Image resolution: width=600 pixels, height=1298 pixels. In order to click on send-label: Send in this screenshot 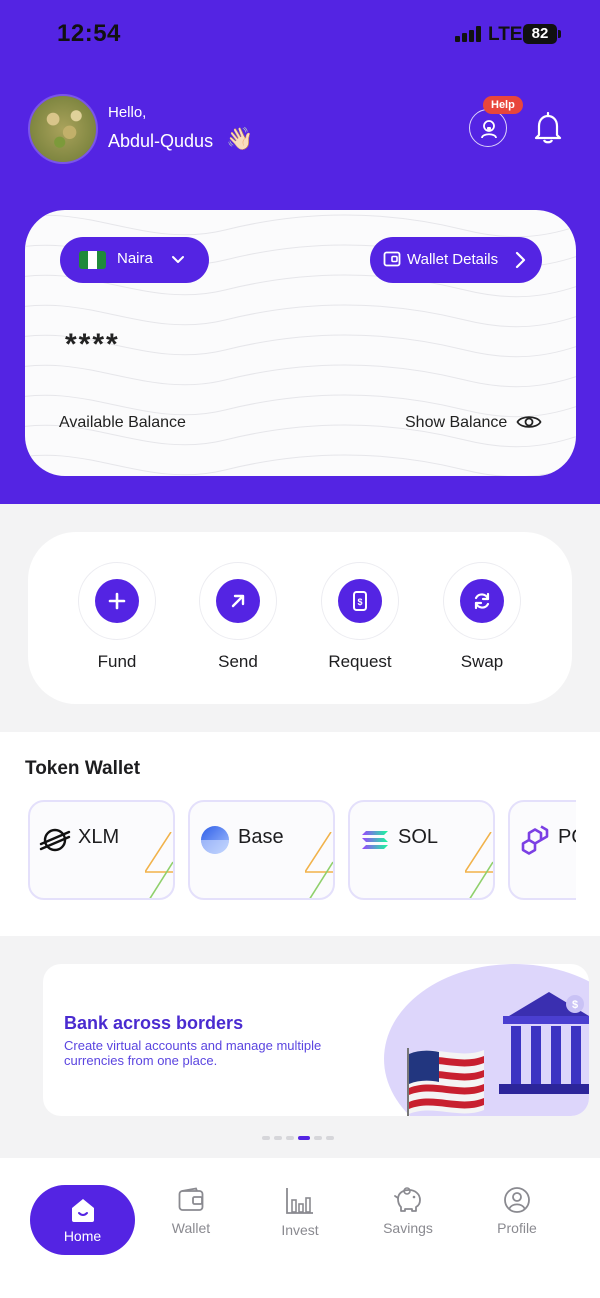, I will do `click(238, 661)`.